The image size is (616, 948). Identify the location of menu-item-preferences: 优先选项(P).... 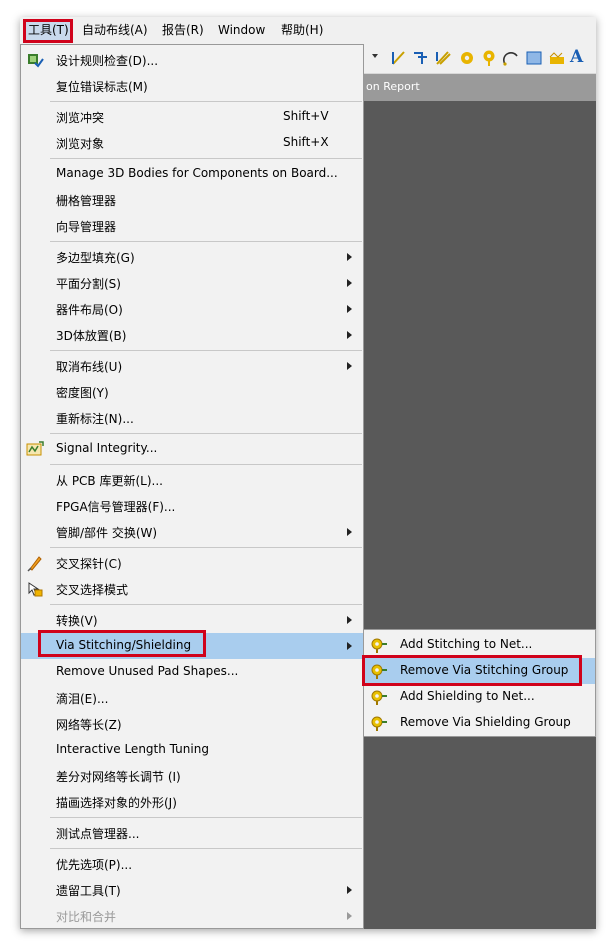
(192, 864).